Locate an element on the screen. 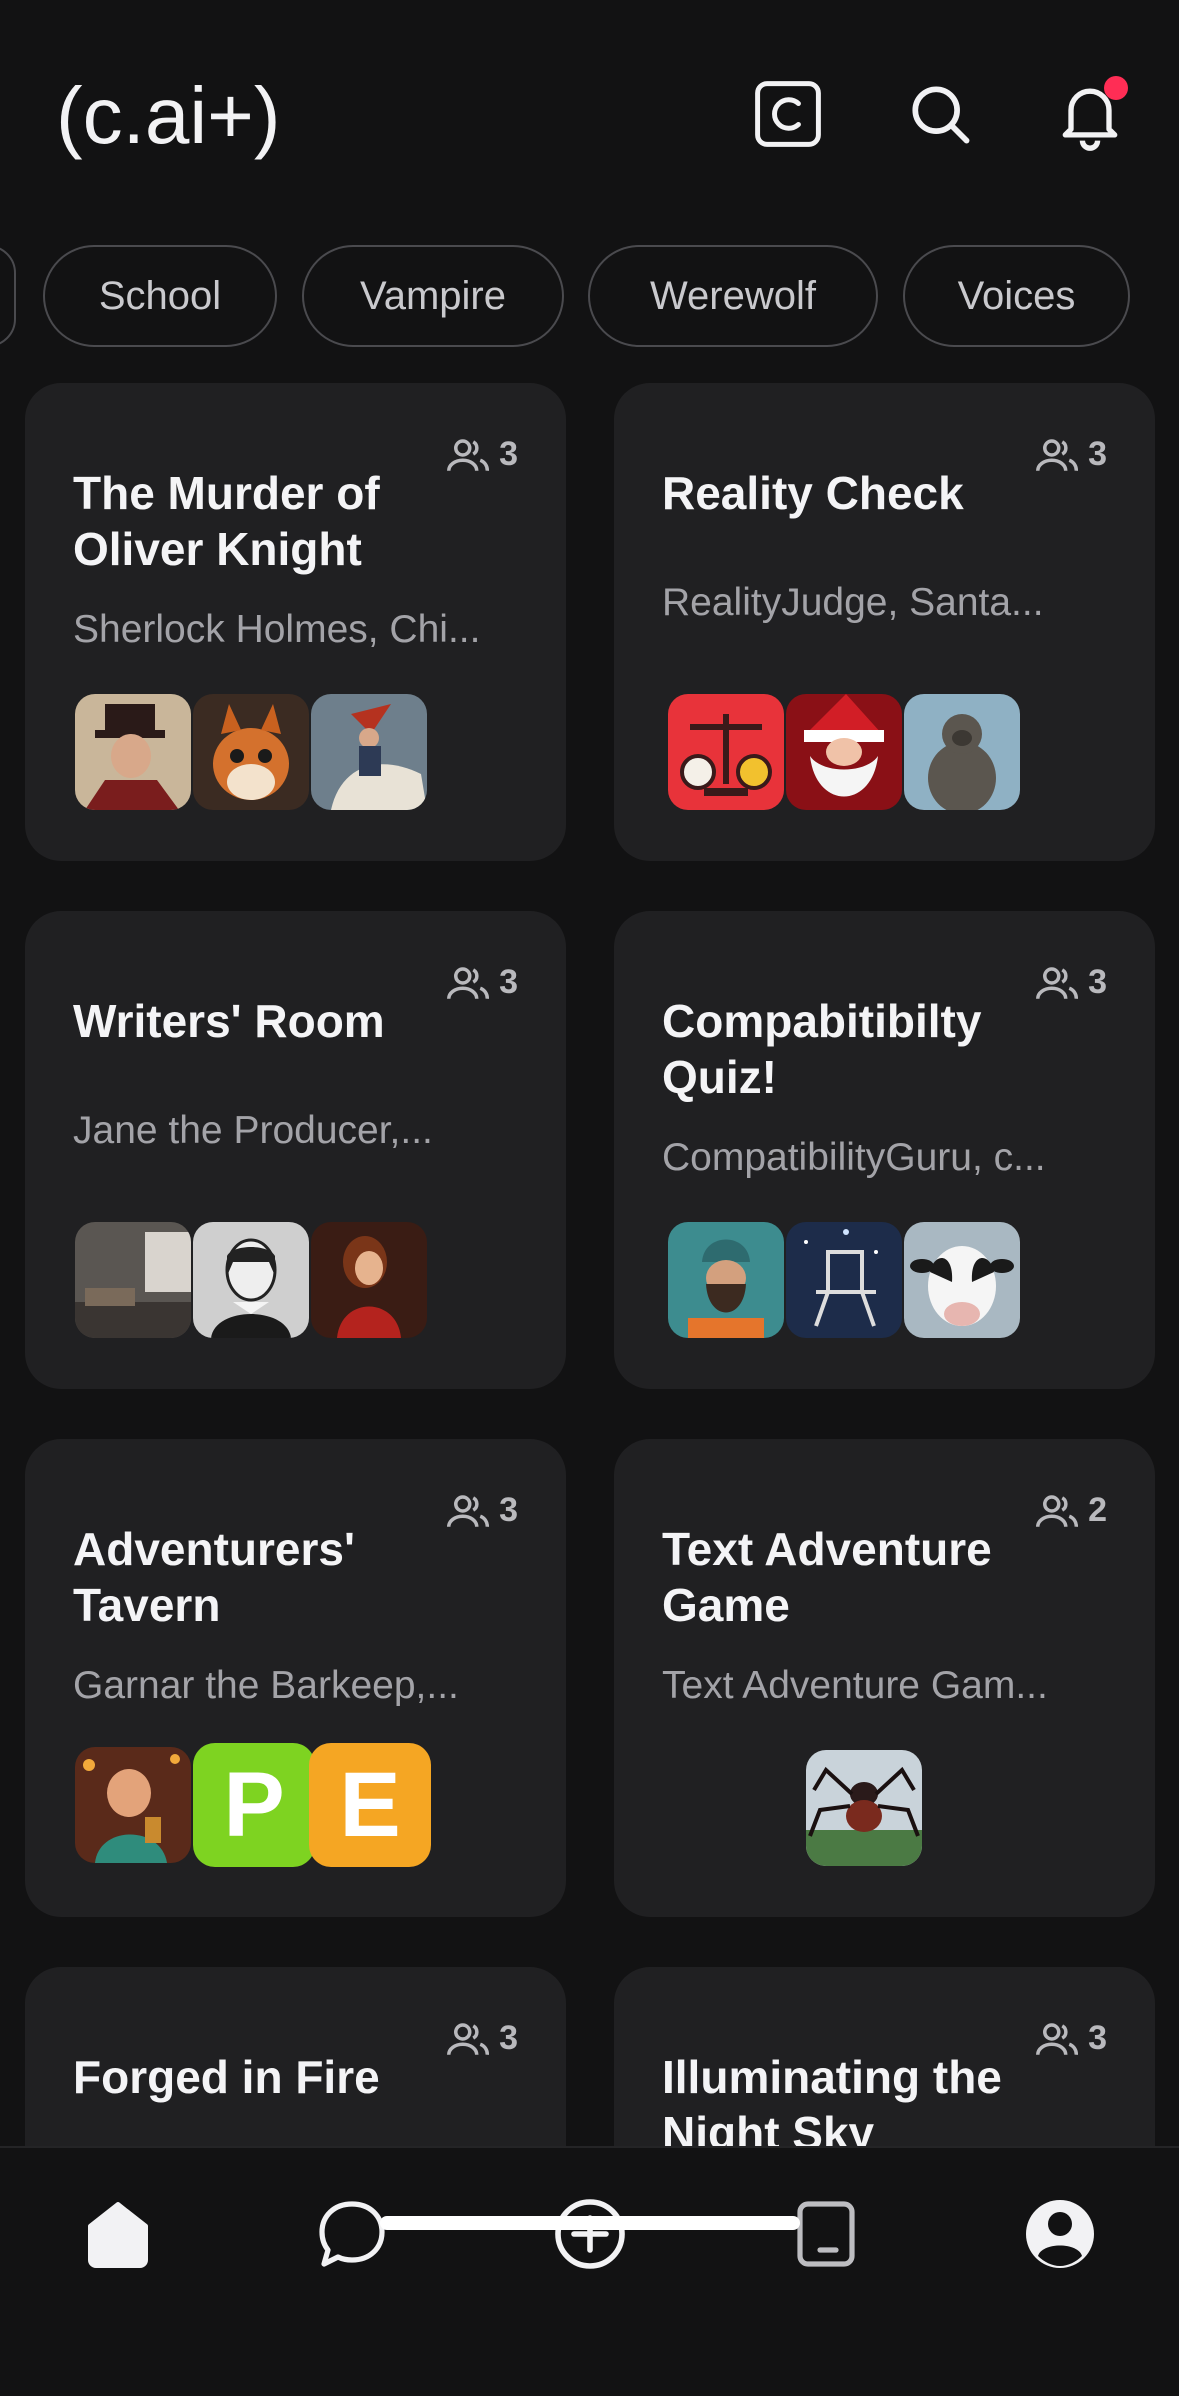 The height and width of the screenshot is (2396, 1179). app-logo: (c.ai+) is located at coordinates (168, 116).